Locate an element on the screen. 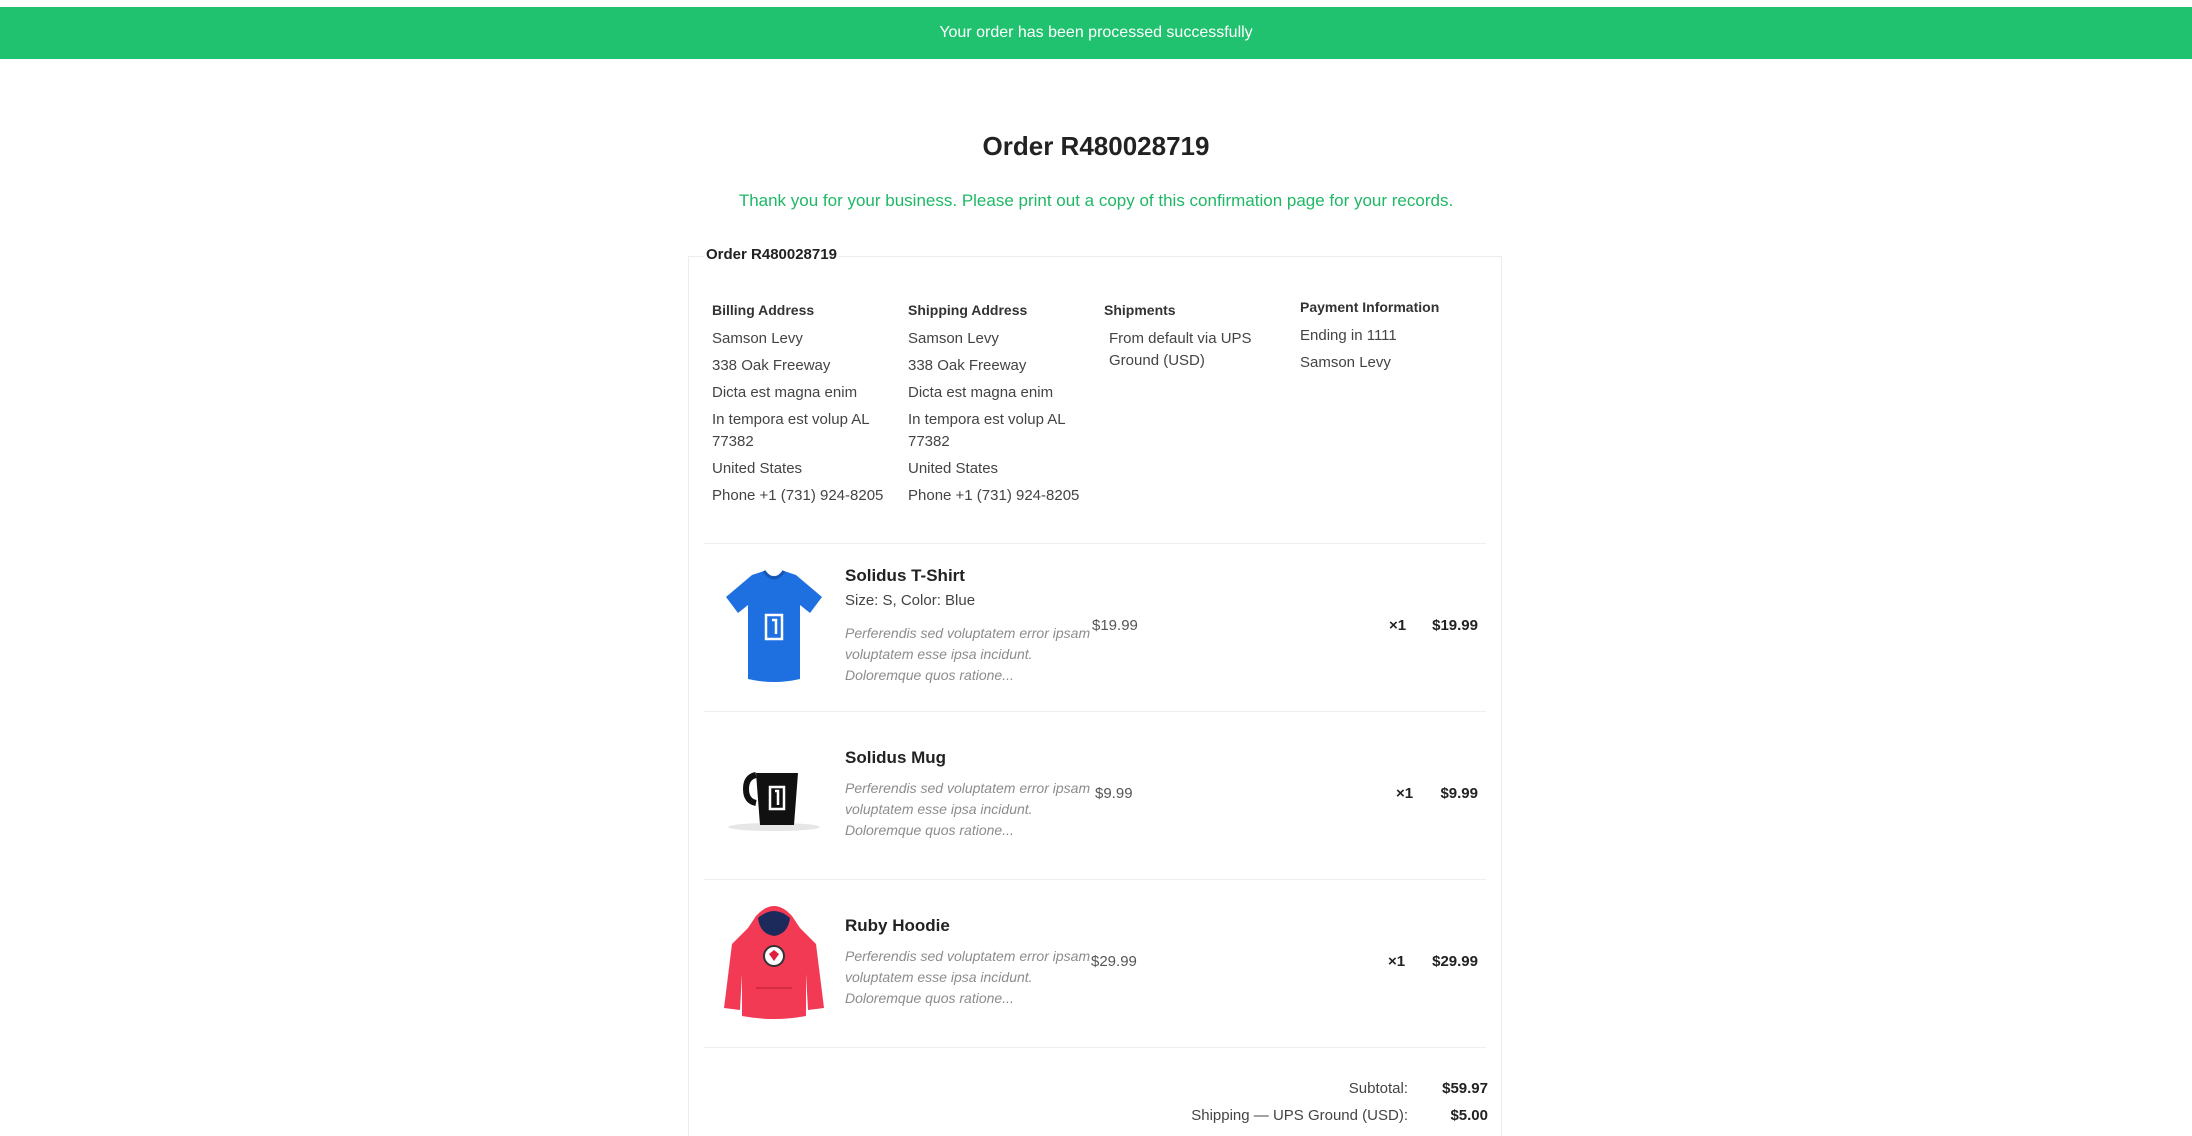 The height and width of the screenshot is (1136, 2192). shipping-country: United States is located at coordinates (953, 468).